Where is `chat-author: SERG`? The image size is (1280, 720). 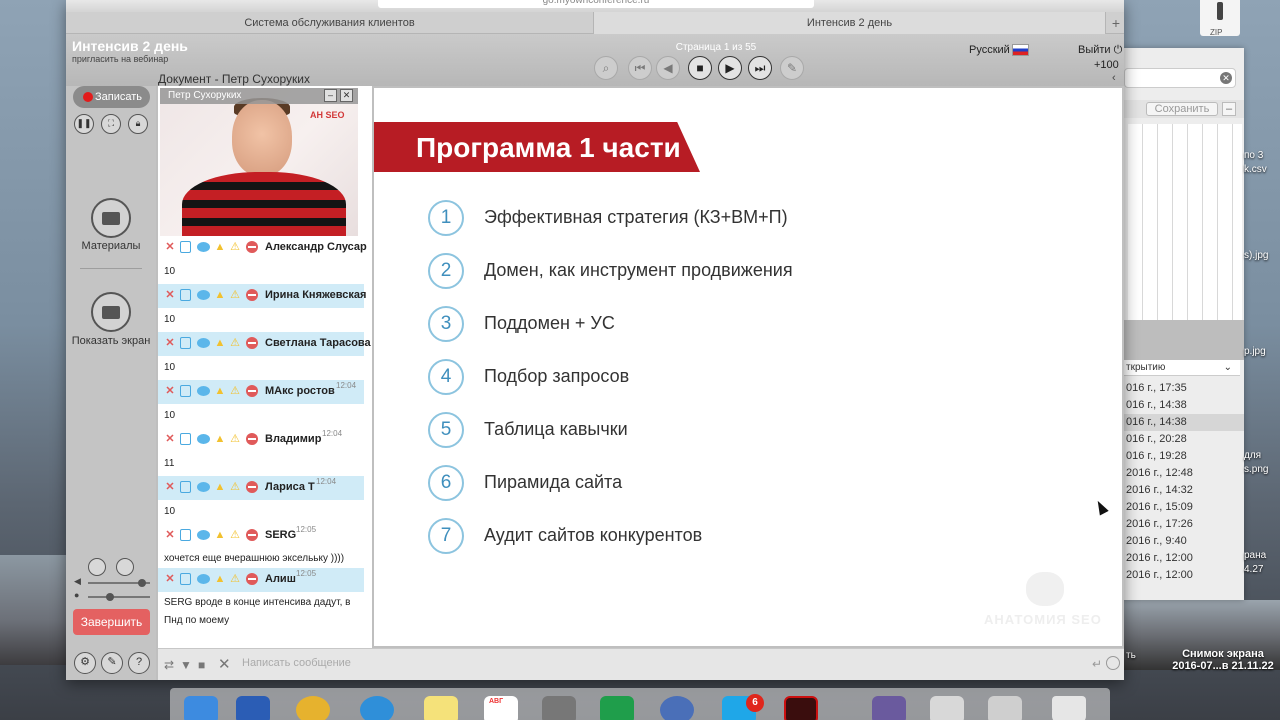
chat-author: SERG is located at coordinates (280, 535).